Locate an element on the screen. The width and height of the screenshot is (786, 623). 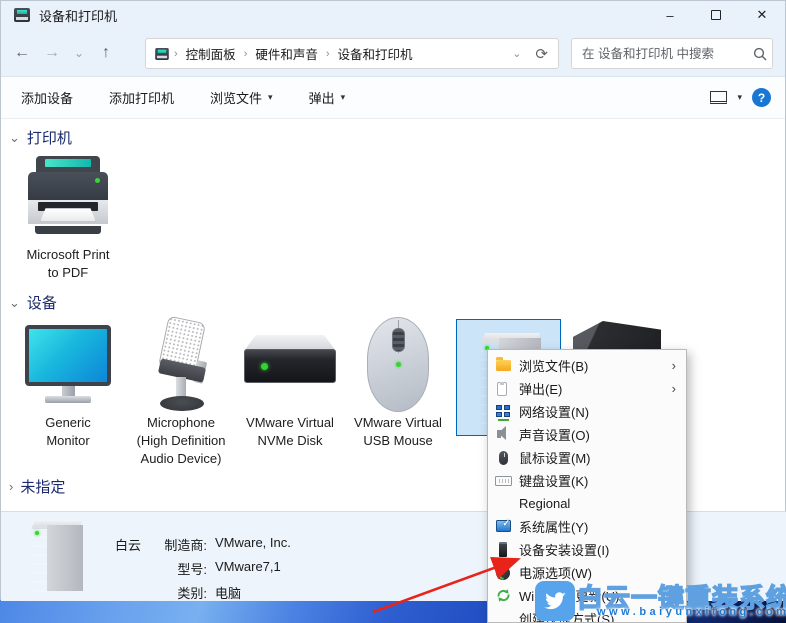
breadcrumb-devices-printers: 设备和打印机 is located at coordinates (375, 53).